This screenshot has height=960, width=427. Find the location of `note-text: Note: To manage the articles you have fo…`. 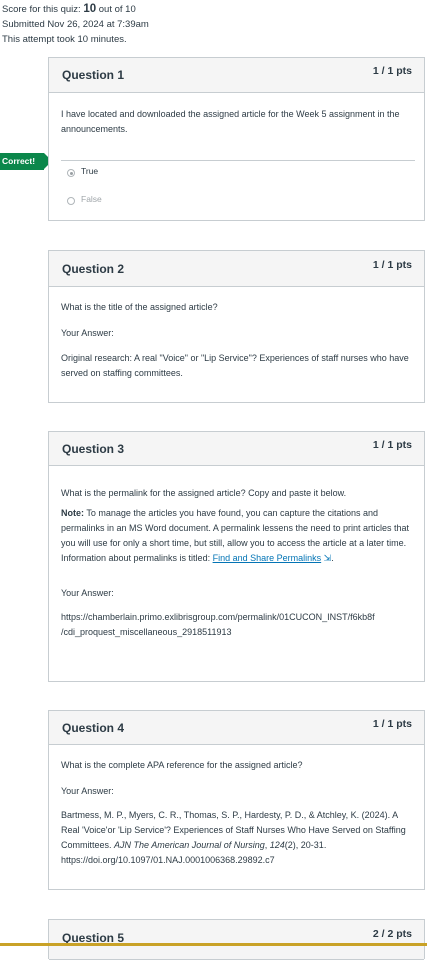

note-text: Note: To manage the articles you have fo… is located at coordinates (235, 535).